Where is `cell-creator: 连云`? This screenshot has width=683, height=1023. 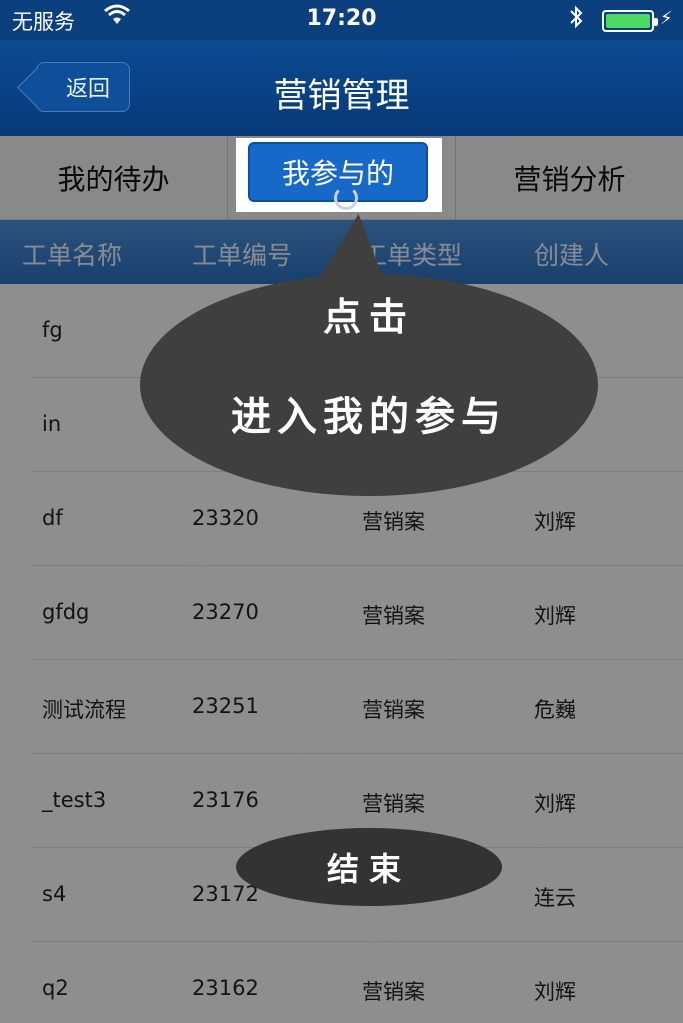
cell-creator: 连云 is located at coordinates (555, 898).